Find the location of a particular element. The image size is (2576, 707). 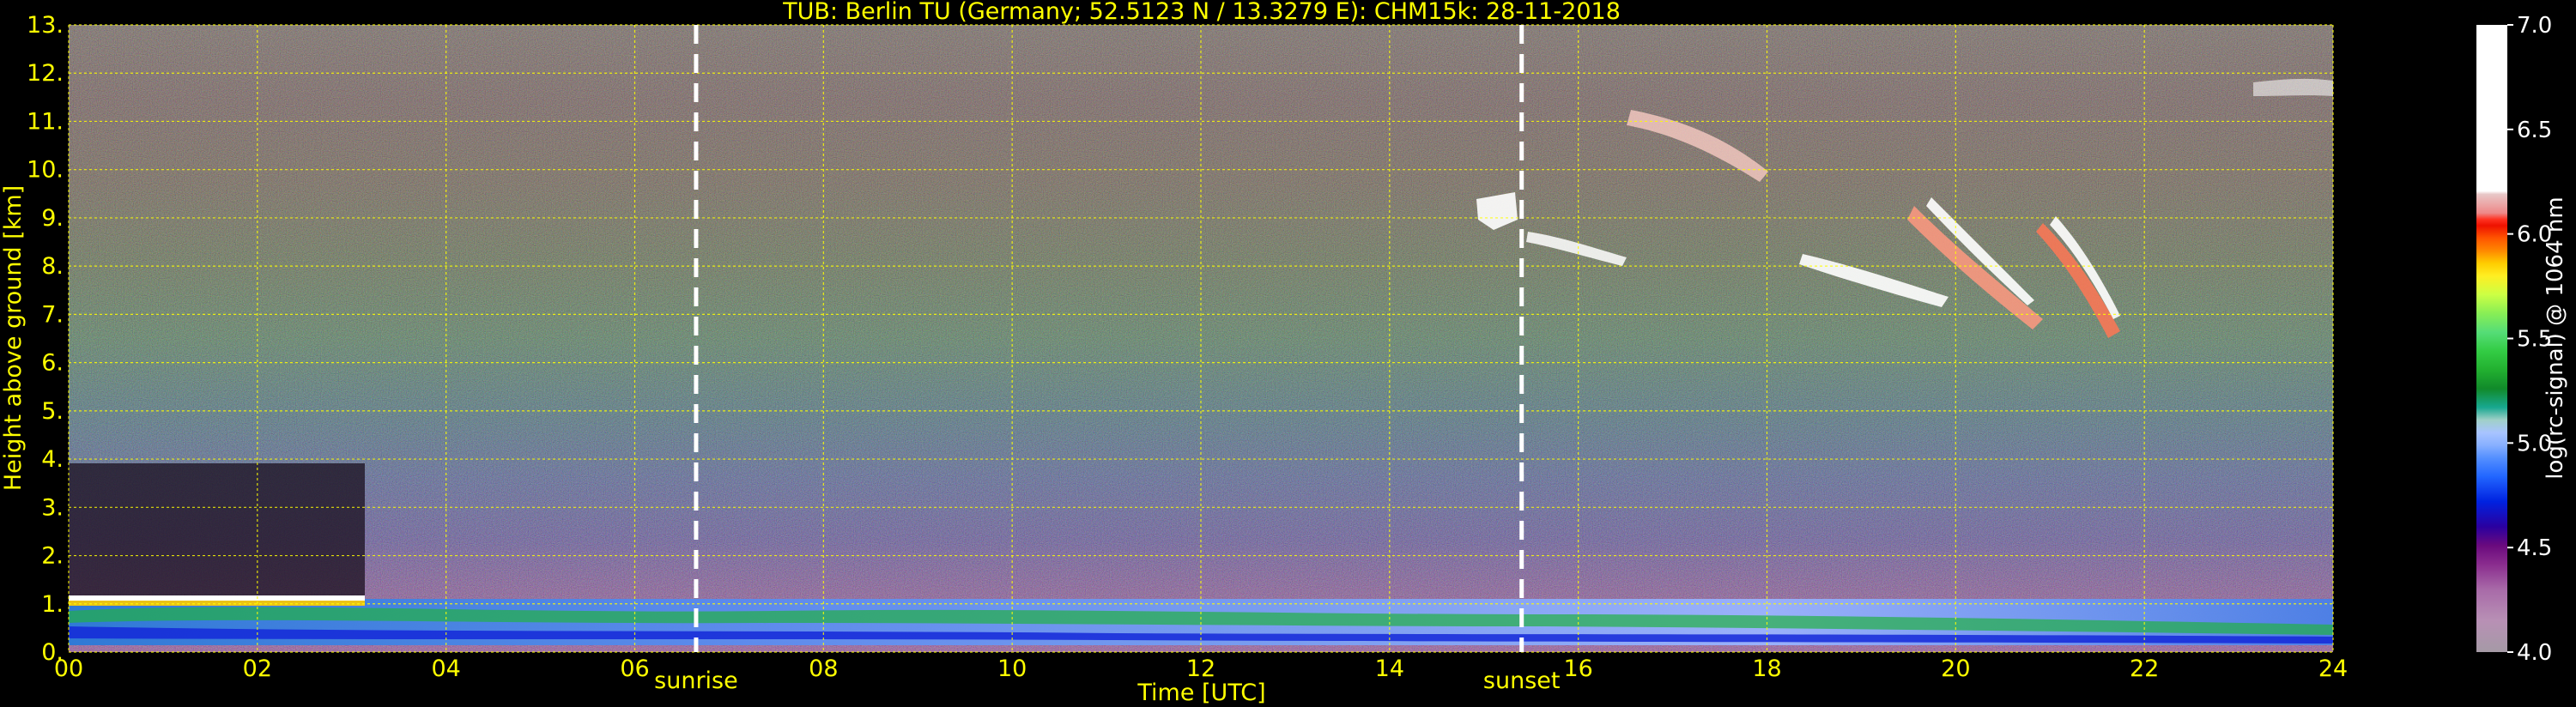

x-tick-label: 00 is located at coordinates (68, 669).